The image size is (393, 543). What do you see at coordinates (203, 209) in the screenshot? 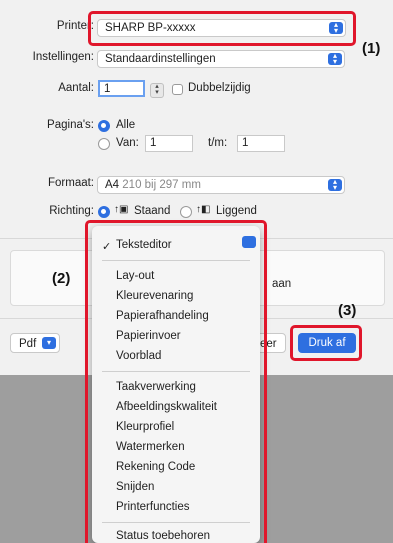
I see `landscape-icon: ↑◧` at bounding box center [203, 209].